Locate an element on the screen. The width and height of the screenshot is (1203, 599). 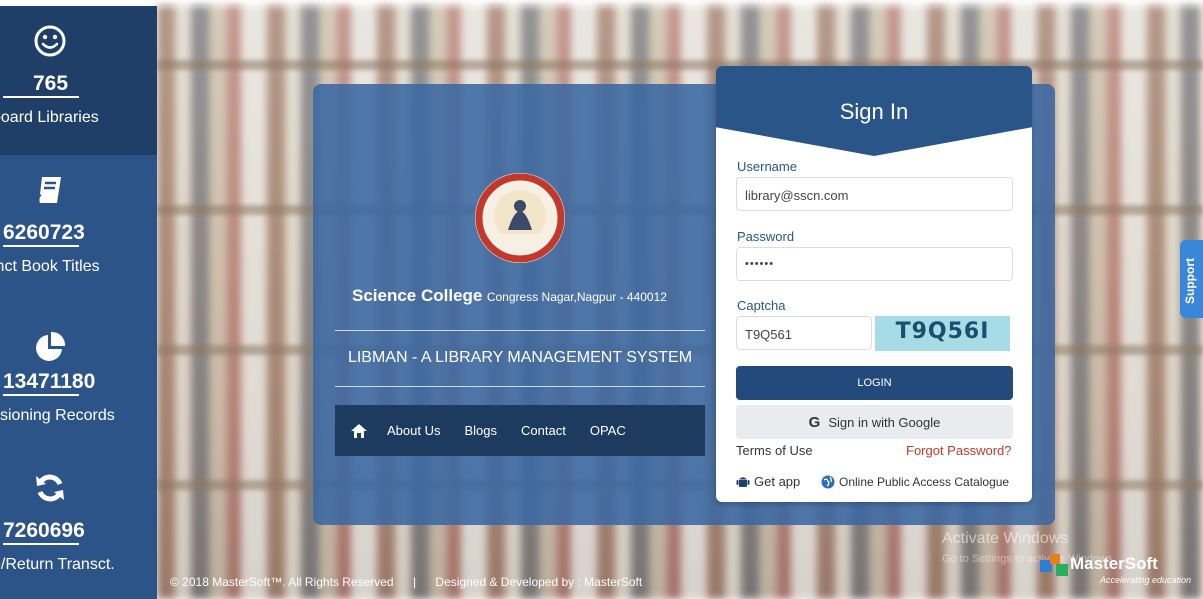
mastersoft-brand-name: MasterSoft is located at coordinates (1114, 563).